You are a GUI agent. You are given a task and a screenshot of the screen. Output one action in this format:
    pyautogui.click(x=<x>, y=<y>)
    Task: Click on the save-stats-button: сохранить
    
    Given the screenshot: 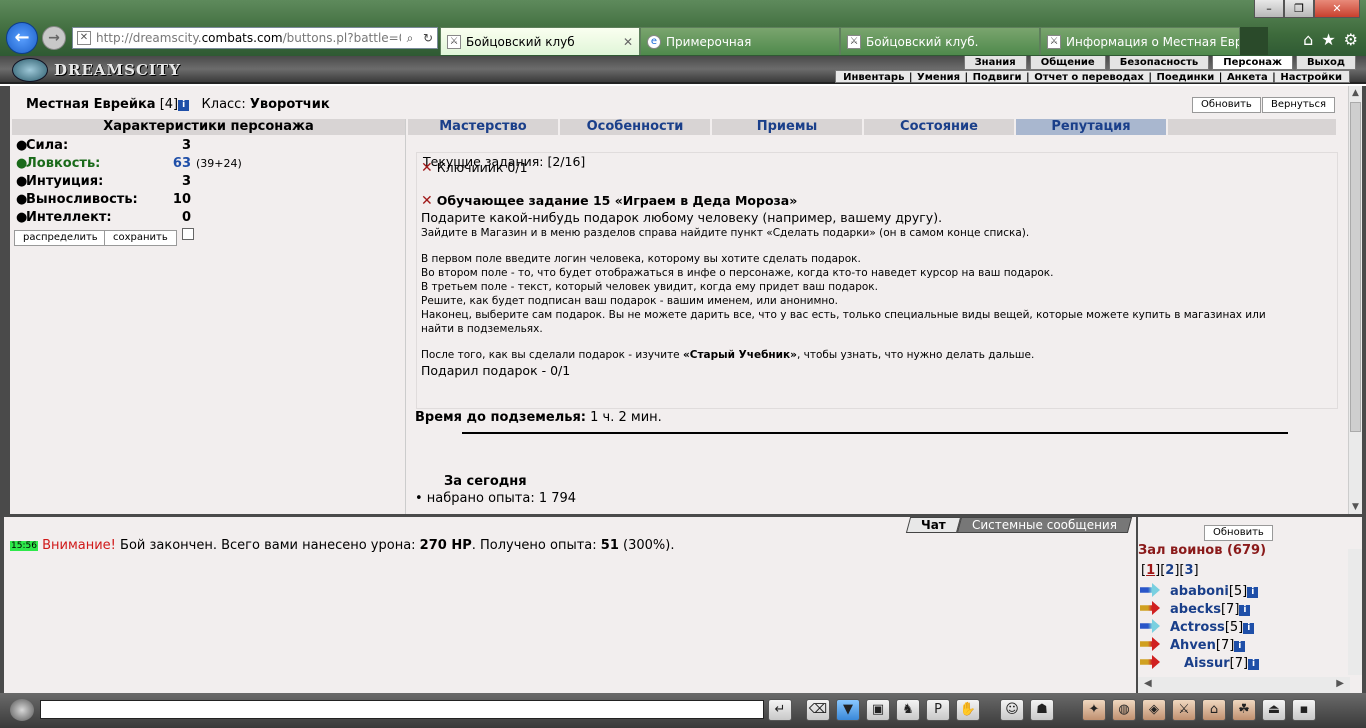 What is the action you would take?
    pyautogui.click(x=140, y=238)
    